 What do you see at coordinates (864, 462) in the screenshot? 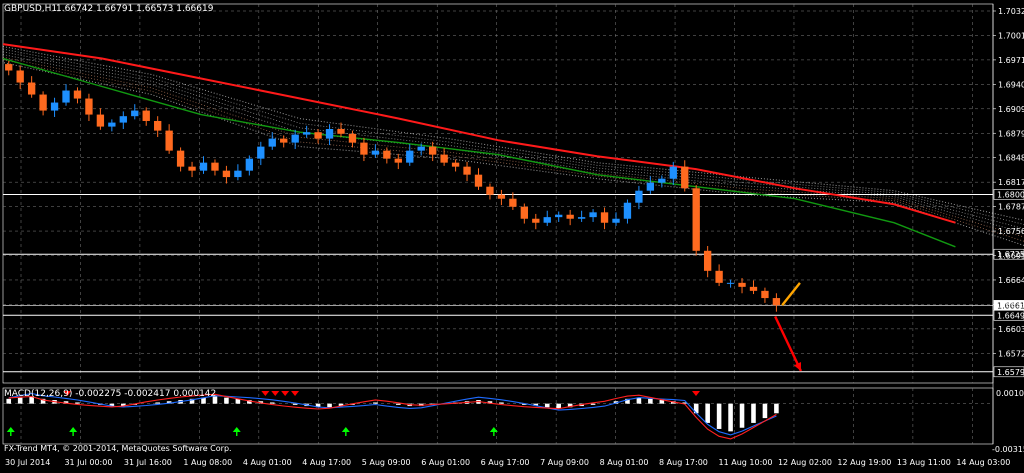
I see `time-tick-label: 12 Aug 19:00` at bounding box center [864, 462].